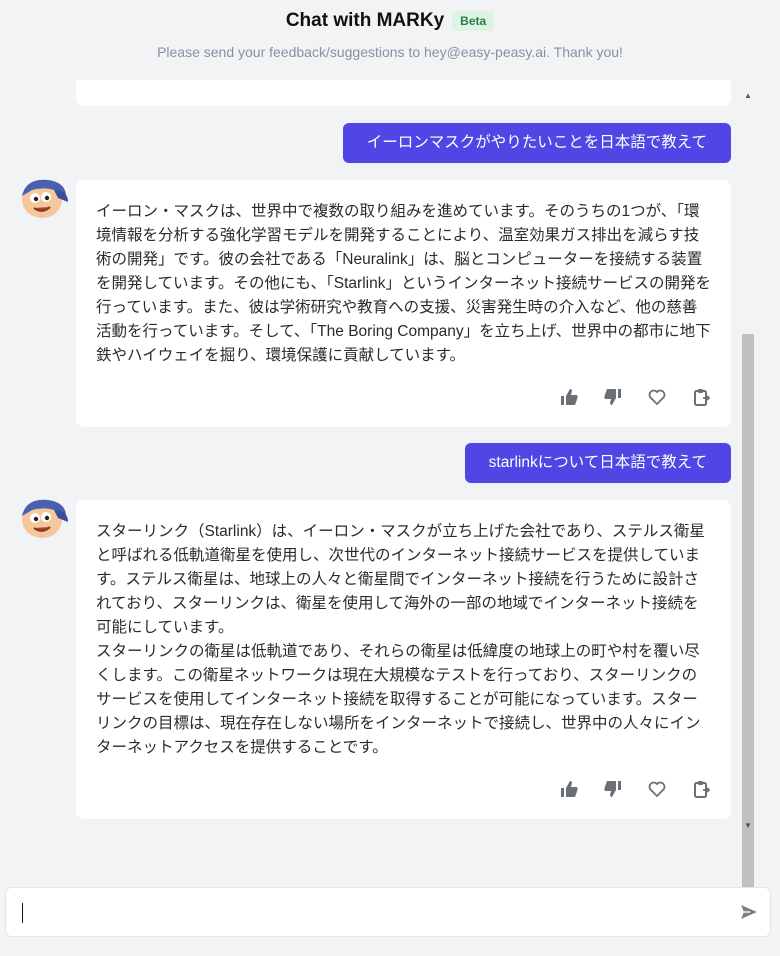  Describe the element at coordinates (365, 20) in the screenshot. I see `page-title: Chat with MARKy` at that location.